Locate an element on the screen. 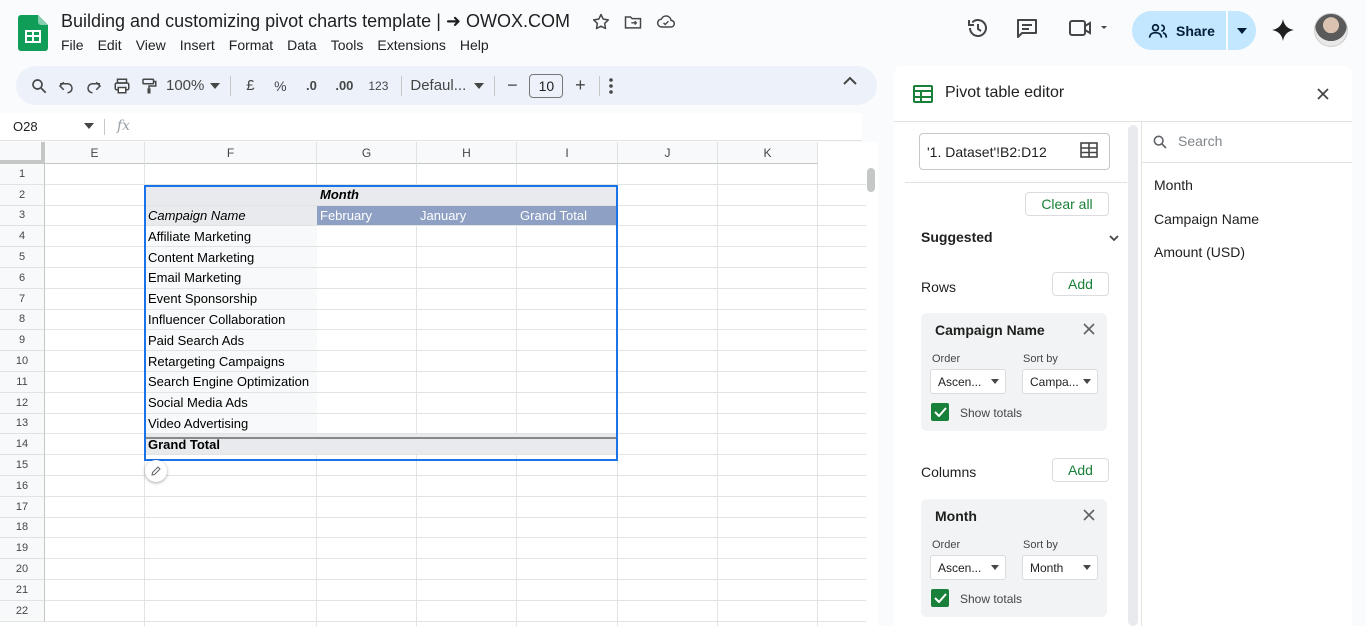 The image size is (1366, 626). row-header-14: 14 is located at coordinates (22, 445).